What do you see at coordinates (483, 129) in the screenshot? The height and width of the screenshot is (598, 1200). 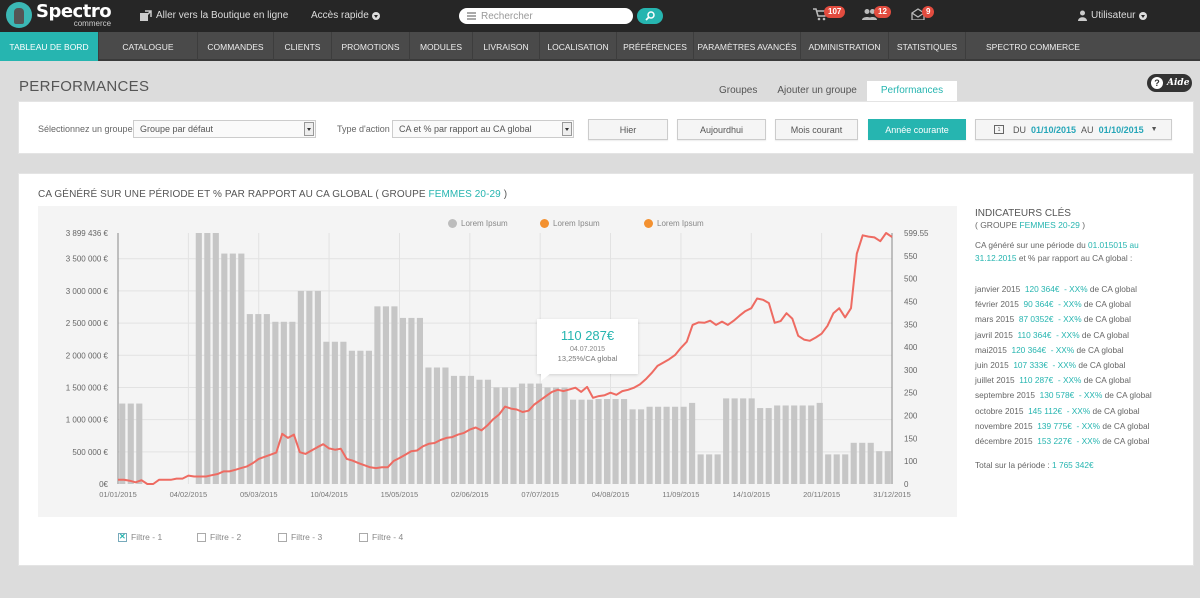 I see `action-select: CA et % par rapport au CA global` at bounding box center [483, 129].